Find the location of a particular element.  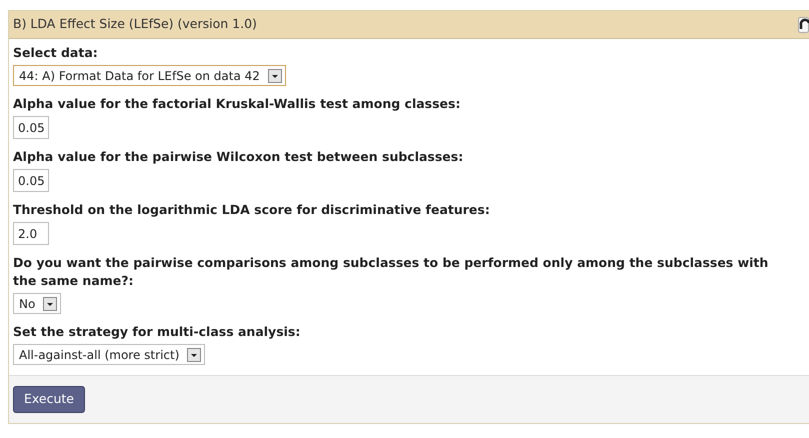

field-label: Threshold on the logarithmic LDA score for discriminative features: is located at coordinates (252, 210).